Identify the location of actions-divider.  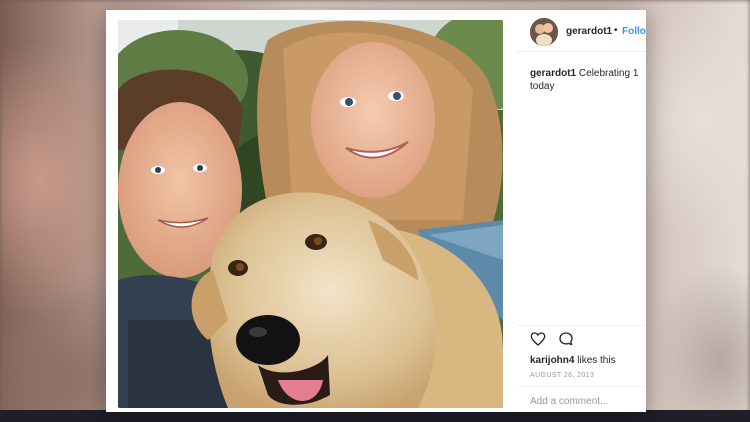
(581, 325).